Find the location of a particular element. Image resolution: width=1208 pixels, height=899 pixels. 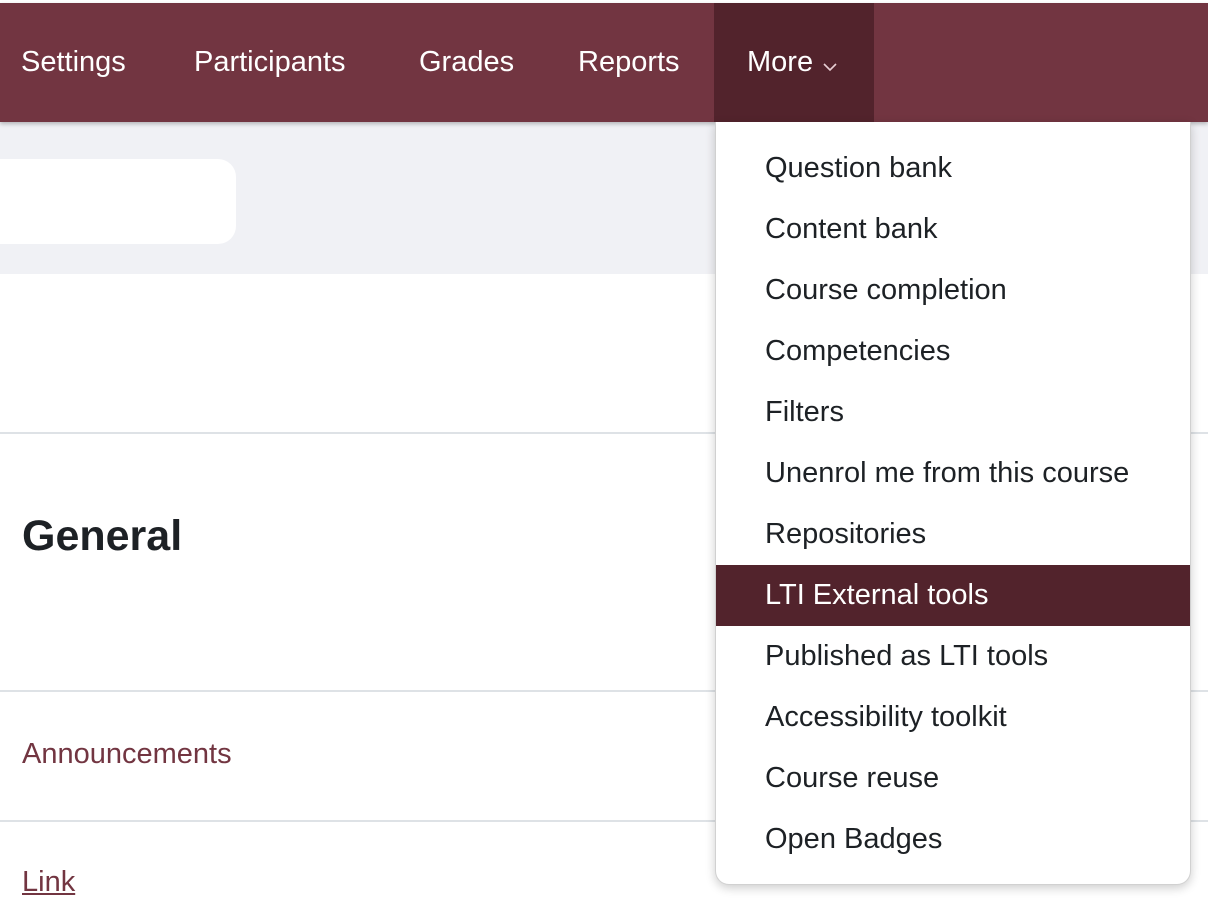

tab-grades: Grades is located at coordinates (466, 62).